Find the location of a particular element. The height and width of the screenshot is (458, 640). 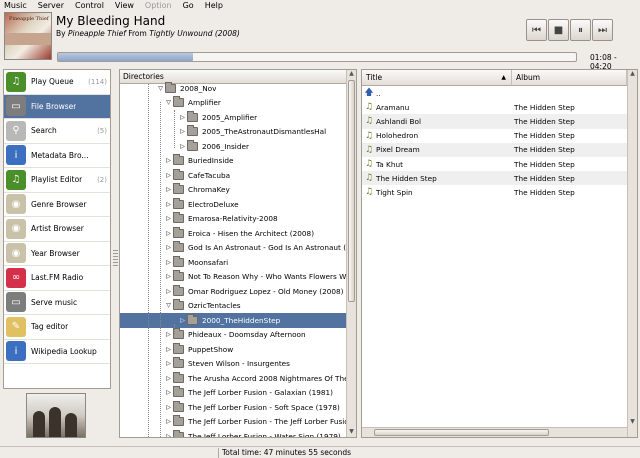

parent-dir-row: 🡅 .. is located at coordinates (494, 93).